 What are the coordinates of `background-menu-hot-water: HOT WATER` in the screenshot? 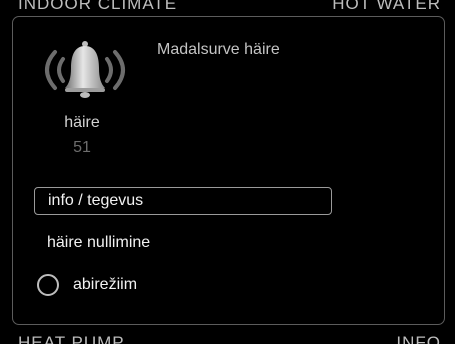 It's located at (386, 6).